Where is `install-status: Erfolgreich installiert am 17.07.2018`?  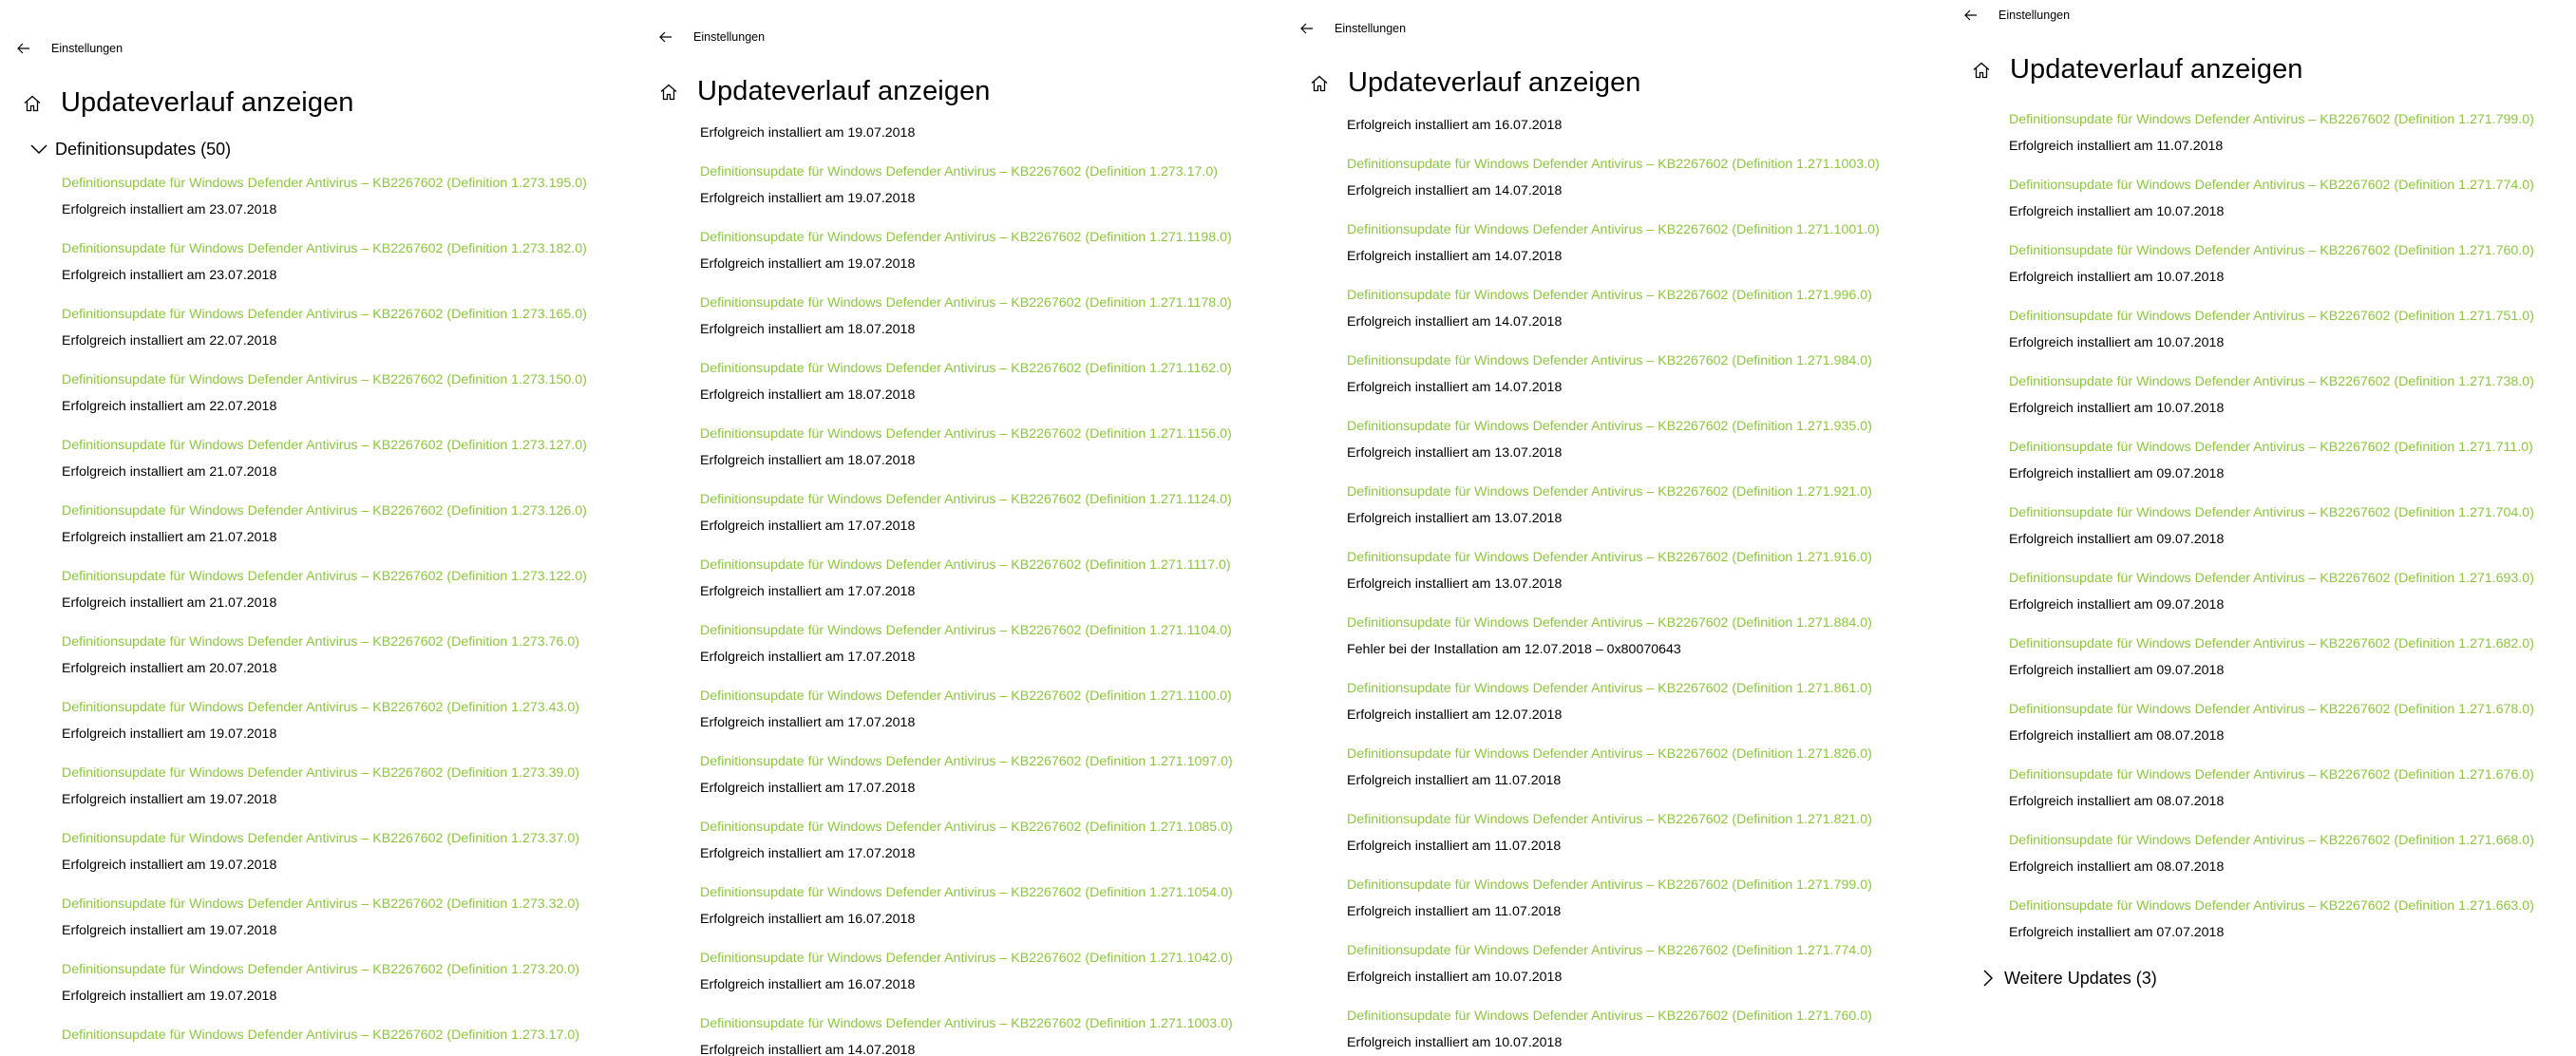
install-status: Erfolgreich installiert am 17.07.2018 is located at coordinates (808, 722).